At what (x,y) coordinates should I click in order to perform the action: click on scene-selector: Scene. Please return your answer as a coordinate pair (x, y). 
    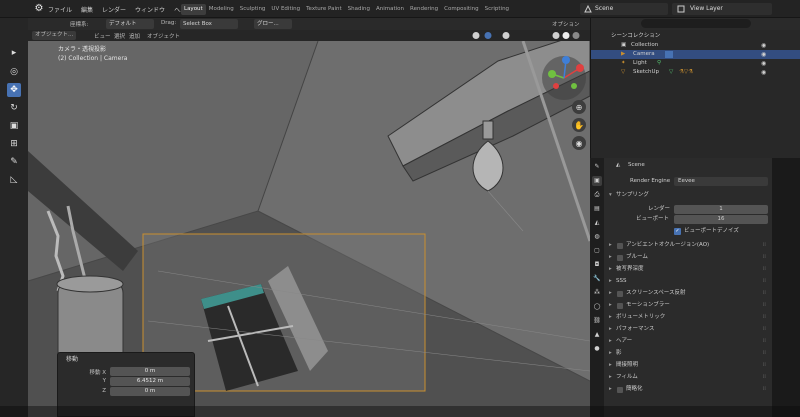
    Looking at the image, I should click on (624, 9).